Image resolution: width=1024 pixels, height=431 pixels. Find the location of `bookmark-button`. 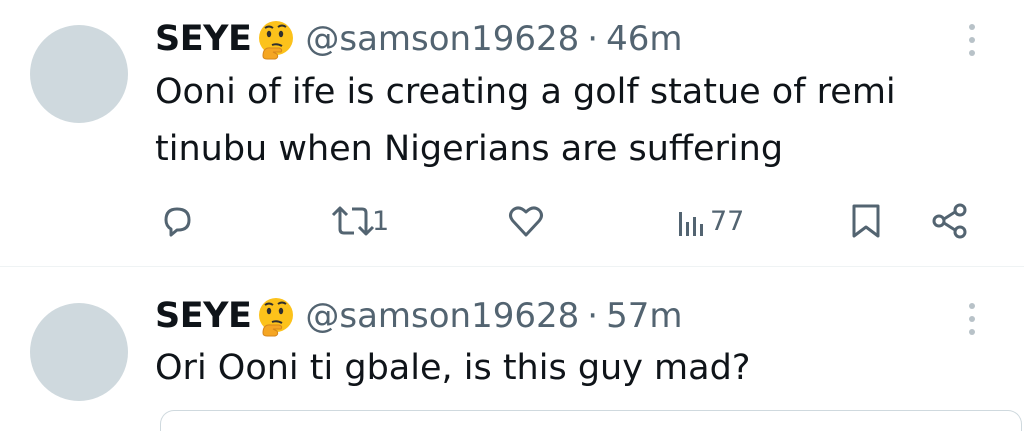

bookmark-button is located at coordinates (866, 221).